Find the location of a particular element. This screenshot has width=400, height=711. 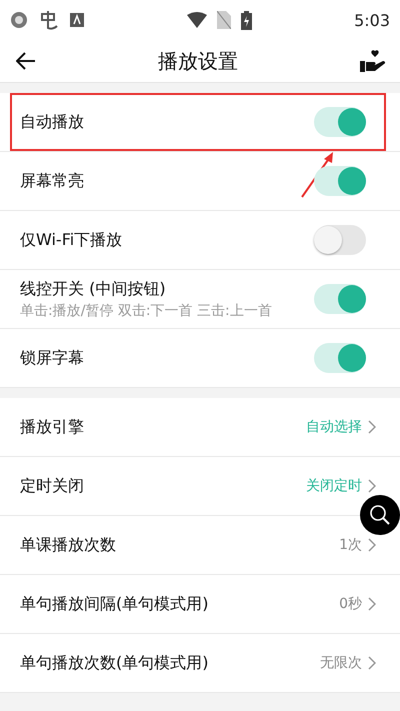

setting-label: 单句播放次数(单句模式用) is located at coordinates (115, 663).